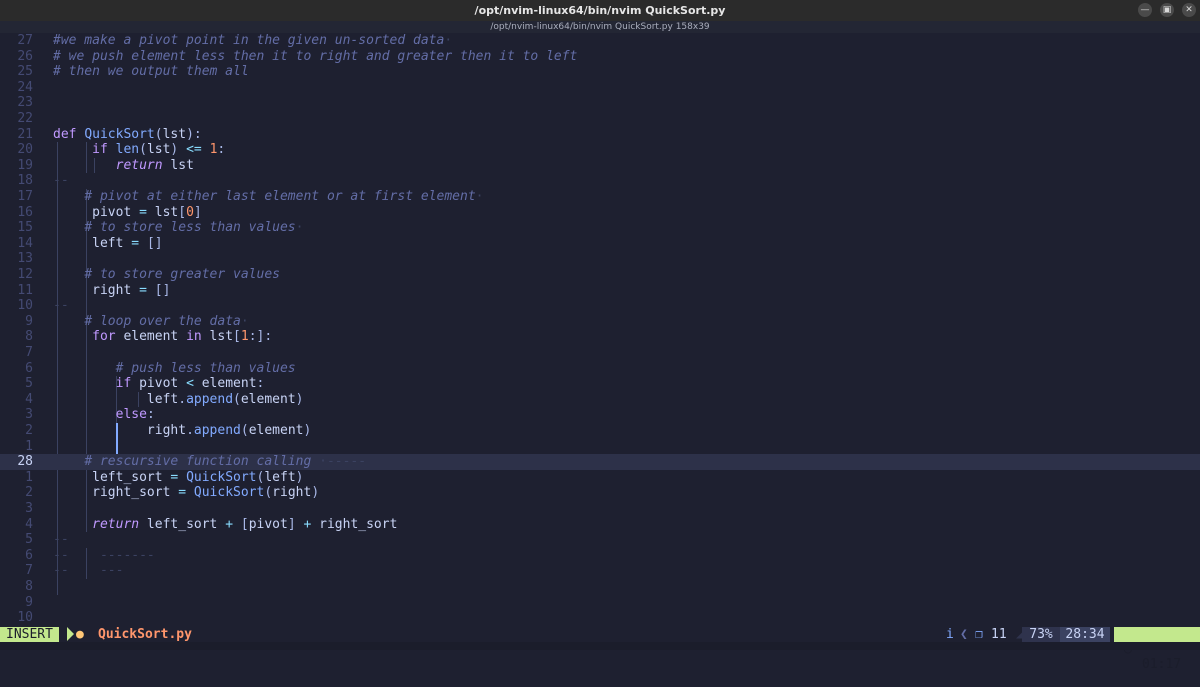 This screenshot has width=1200, height=687. Describe the element at coordinates (600, 415) in the screenshot. I see `code-line: 3 else:` at that location.